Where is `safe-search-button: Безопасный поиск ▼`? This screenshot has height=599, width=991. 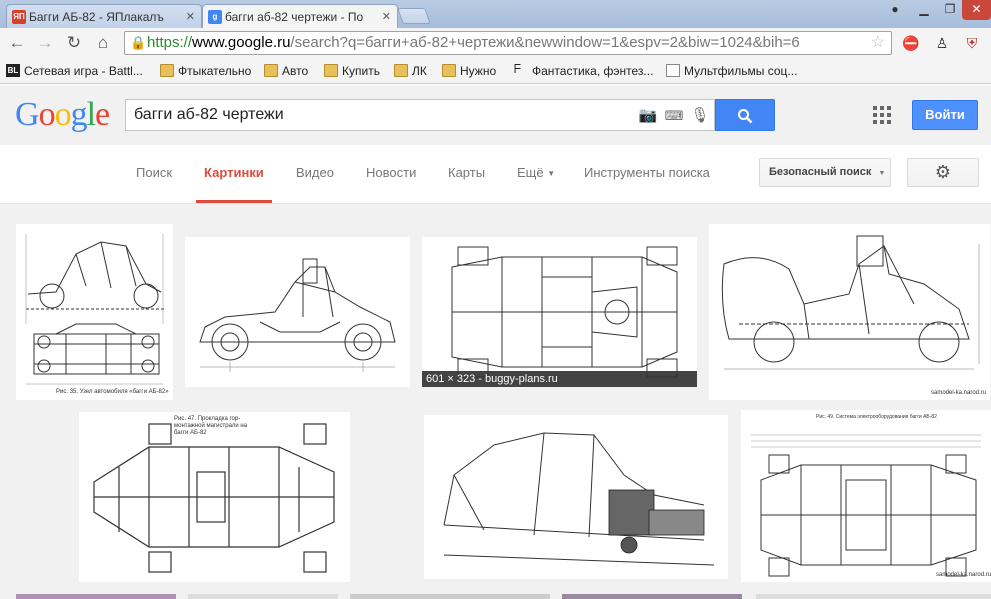 safe-search-button: Безопасный поиск ▼ is located at coordinates (825, 172).